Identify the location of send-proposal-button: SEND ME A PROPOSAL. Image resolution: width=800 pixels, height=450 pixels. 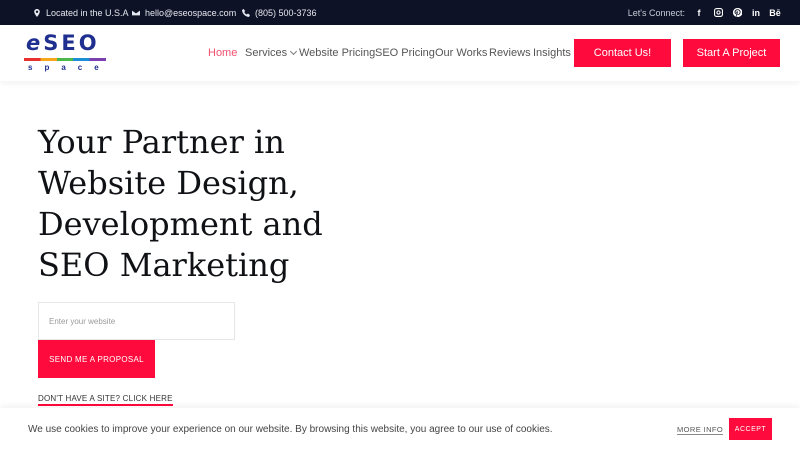
(96, 359).